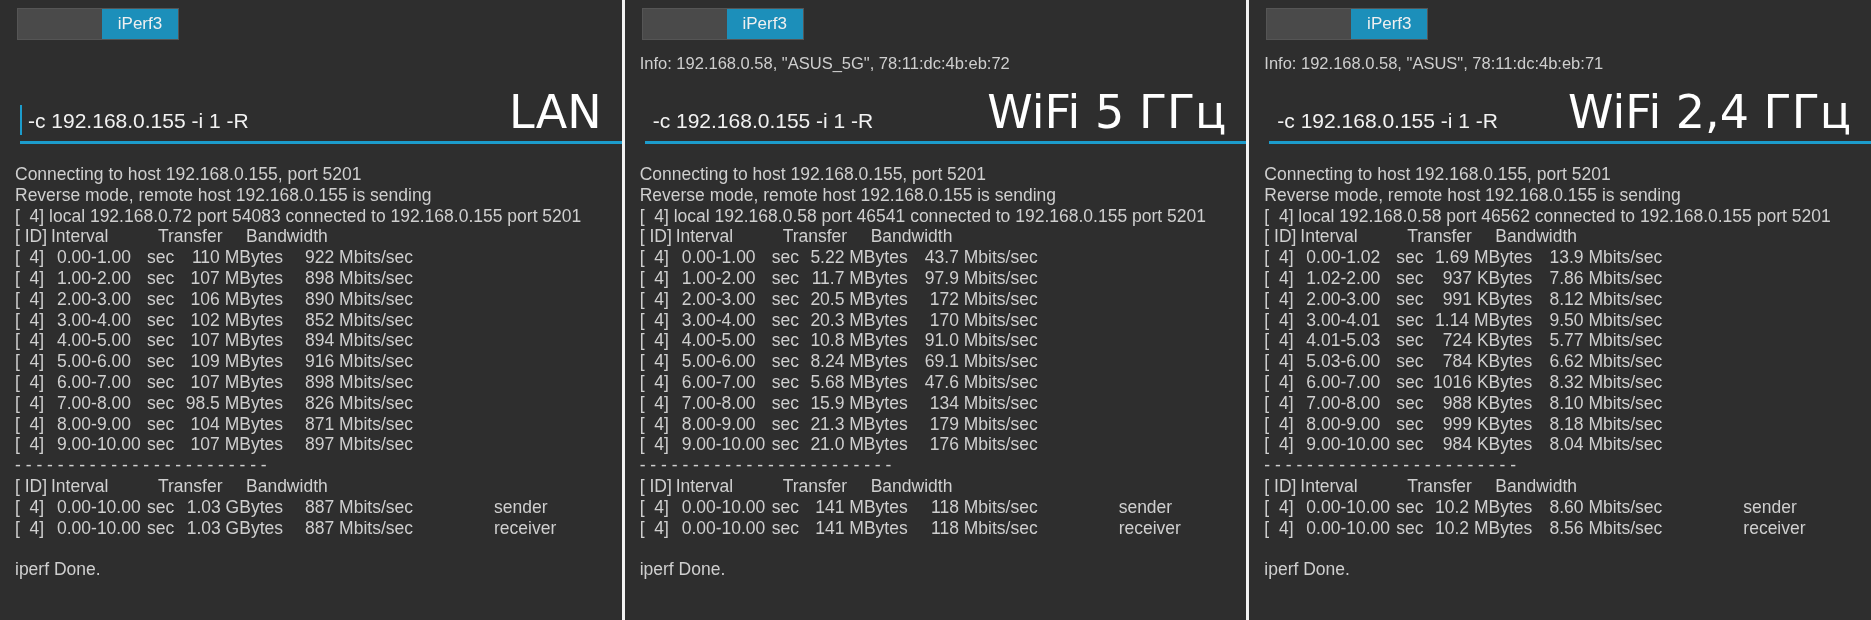  Describe the element at coordinates (1709, 112) in the screenshot. I see `overlay-caption: WiFi 2,4 ГГц` at that location.